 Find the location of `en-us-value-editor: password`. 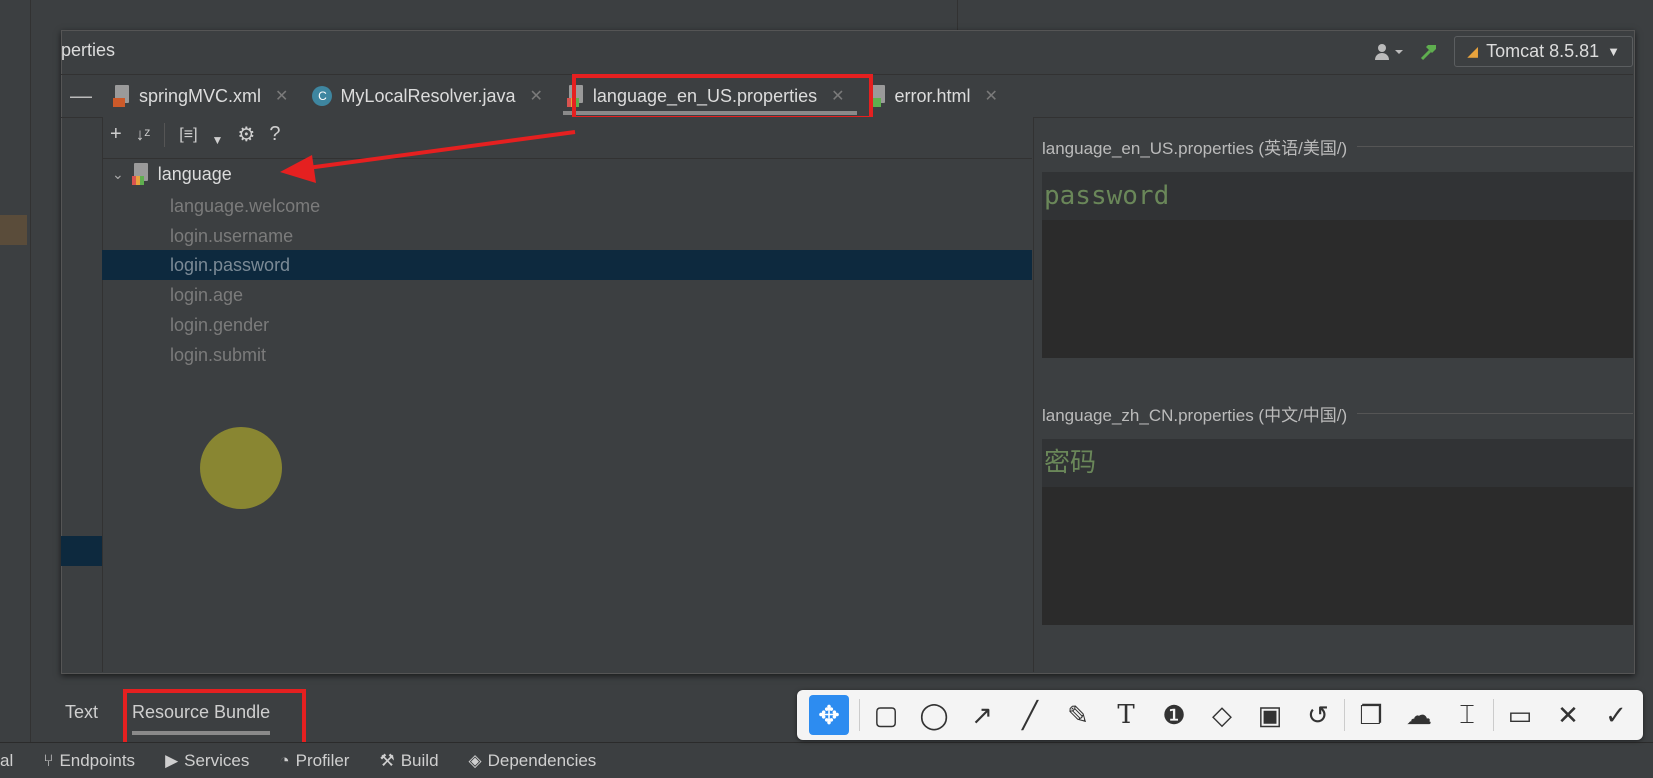

en-us-value-editor: password is located at coordinates (1337, 265).